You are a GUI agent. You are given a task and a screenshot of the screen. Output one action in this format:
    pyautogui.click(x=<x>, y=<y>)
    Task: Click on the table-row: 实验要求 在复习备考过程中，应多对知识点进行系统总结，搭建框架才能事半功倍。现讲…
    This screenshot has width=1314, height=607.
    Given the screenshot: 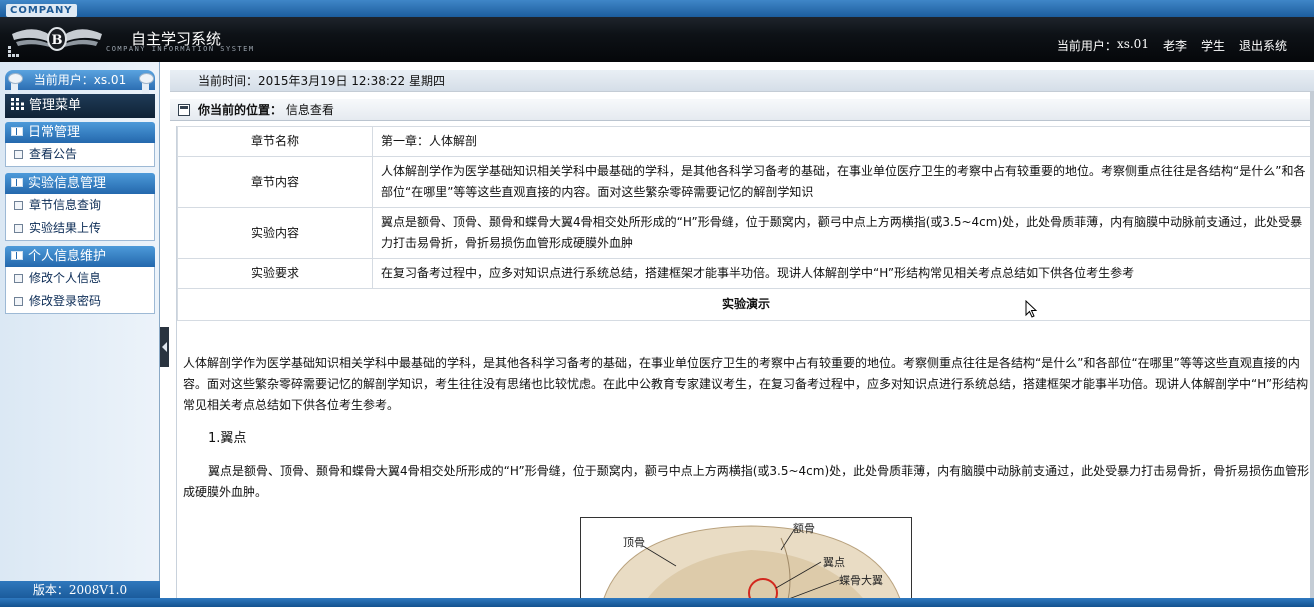 What is the action you would take?
    pyautogui.click(x=745, y=273)
    